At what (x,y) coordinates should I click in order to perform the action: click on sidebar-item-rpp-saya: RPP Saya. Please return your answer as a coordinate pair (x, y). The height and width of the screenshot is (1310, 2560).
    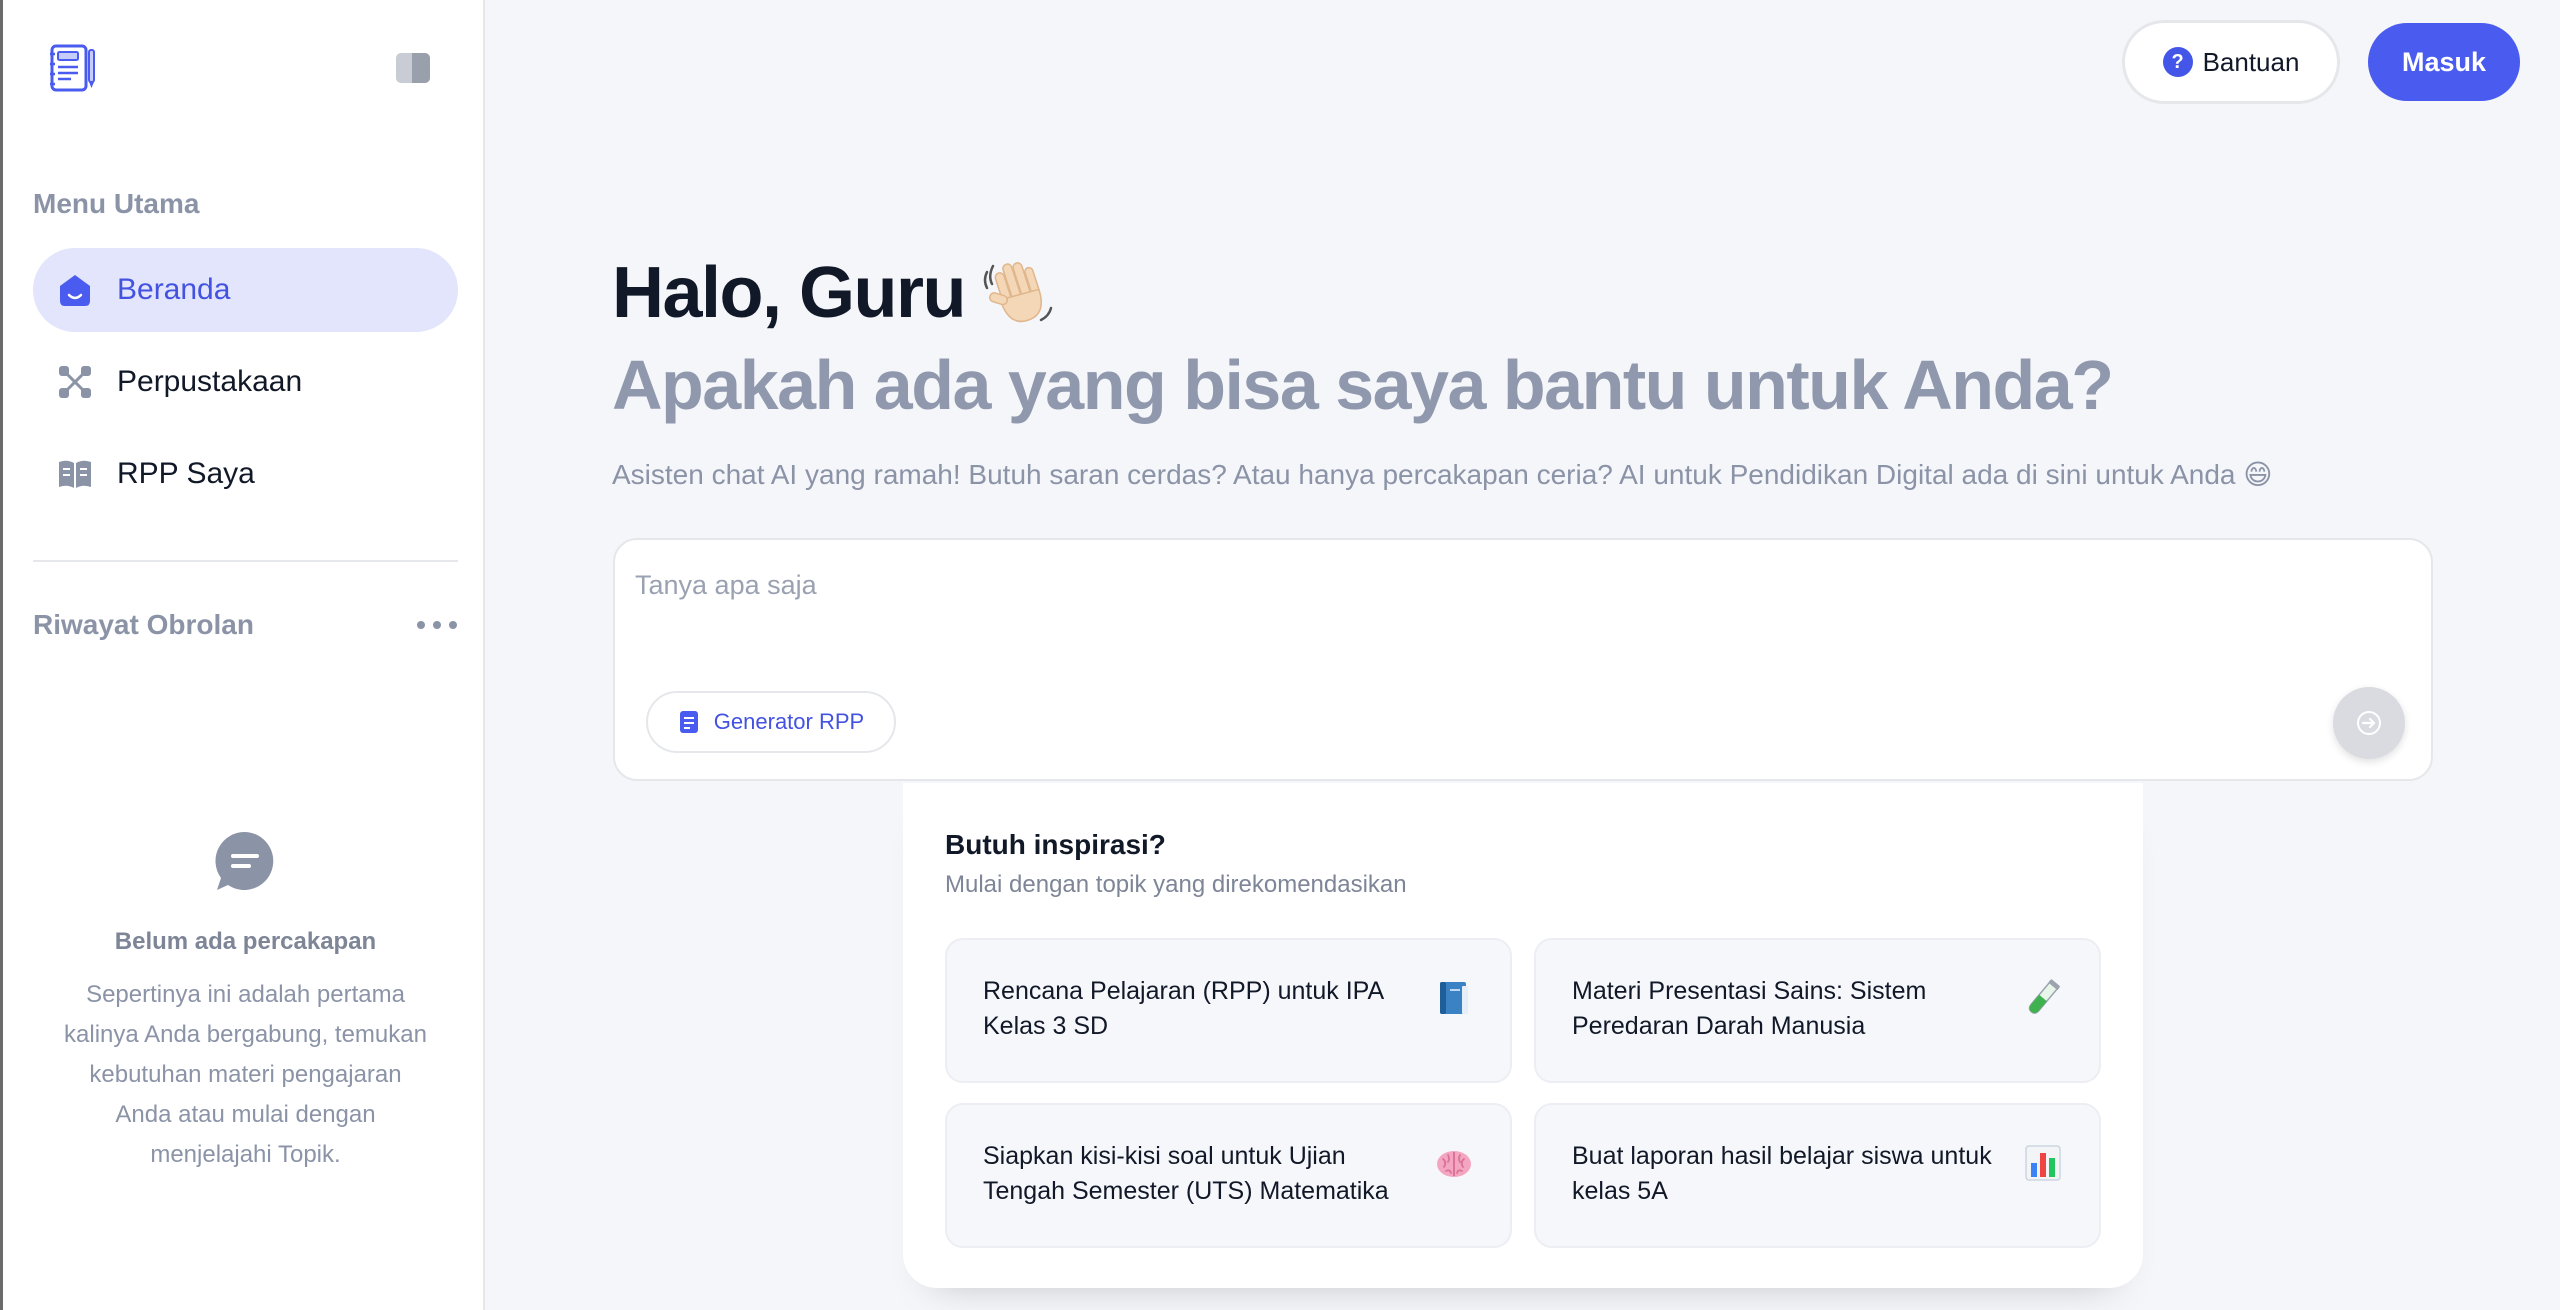
    Looking at the image, I should click on (245, 474).